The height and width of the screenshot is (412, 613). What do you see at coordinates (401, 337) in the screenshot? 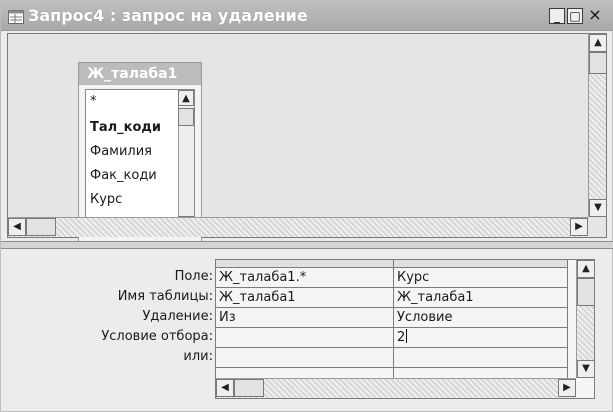
I see `cell-criteria-value: 2` at bounding box center [401, 337].